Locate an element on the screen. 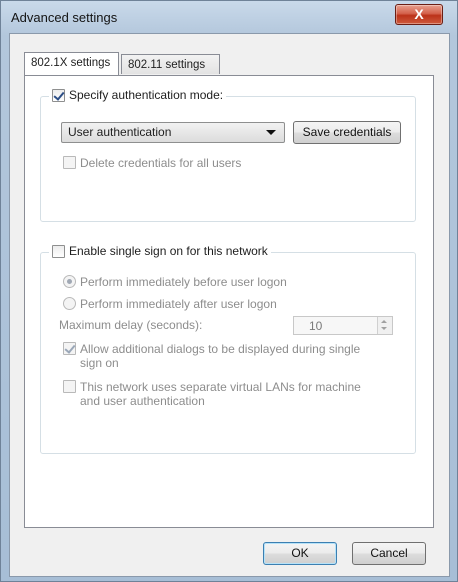  specify-auth-mode-label: Specify authentication mode: is located at coordinates (146, 95).